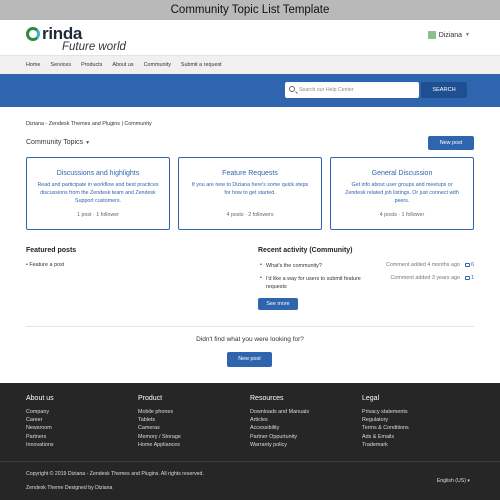 The height and width of the screenshot is (500, 500). I want to click on footer-link: Terms & Conditions, so click(385, 428).